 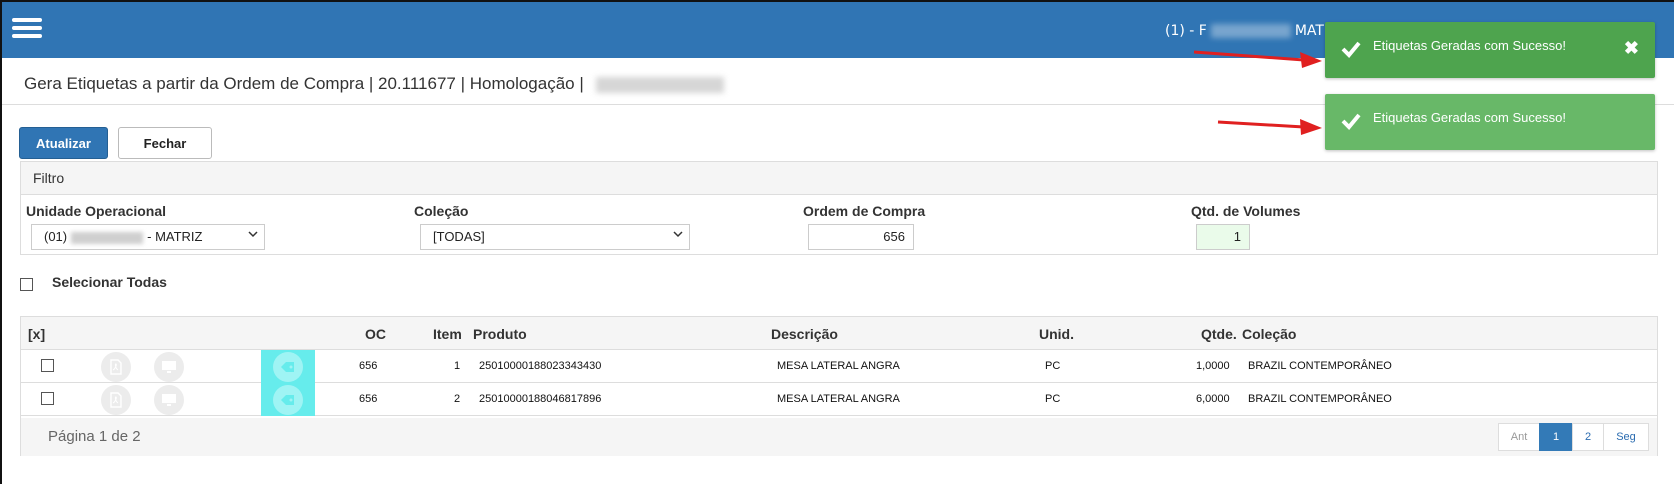 I want to click on page-info: Página 1 de 2, so click(x=94, y=436).